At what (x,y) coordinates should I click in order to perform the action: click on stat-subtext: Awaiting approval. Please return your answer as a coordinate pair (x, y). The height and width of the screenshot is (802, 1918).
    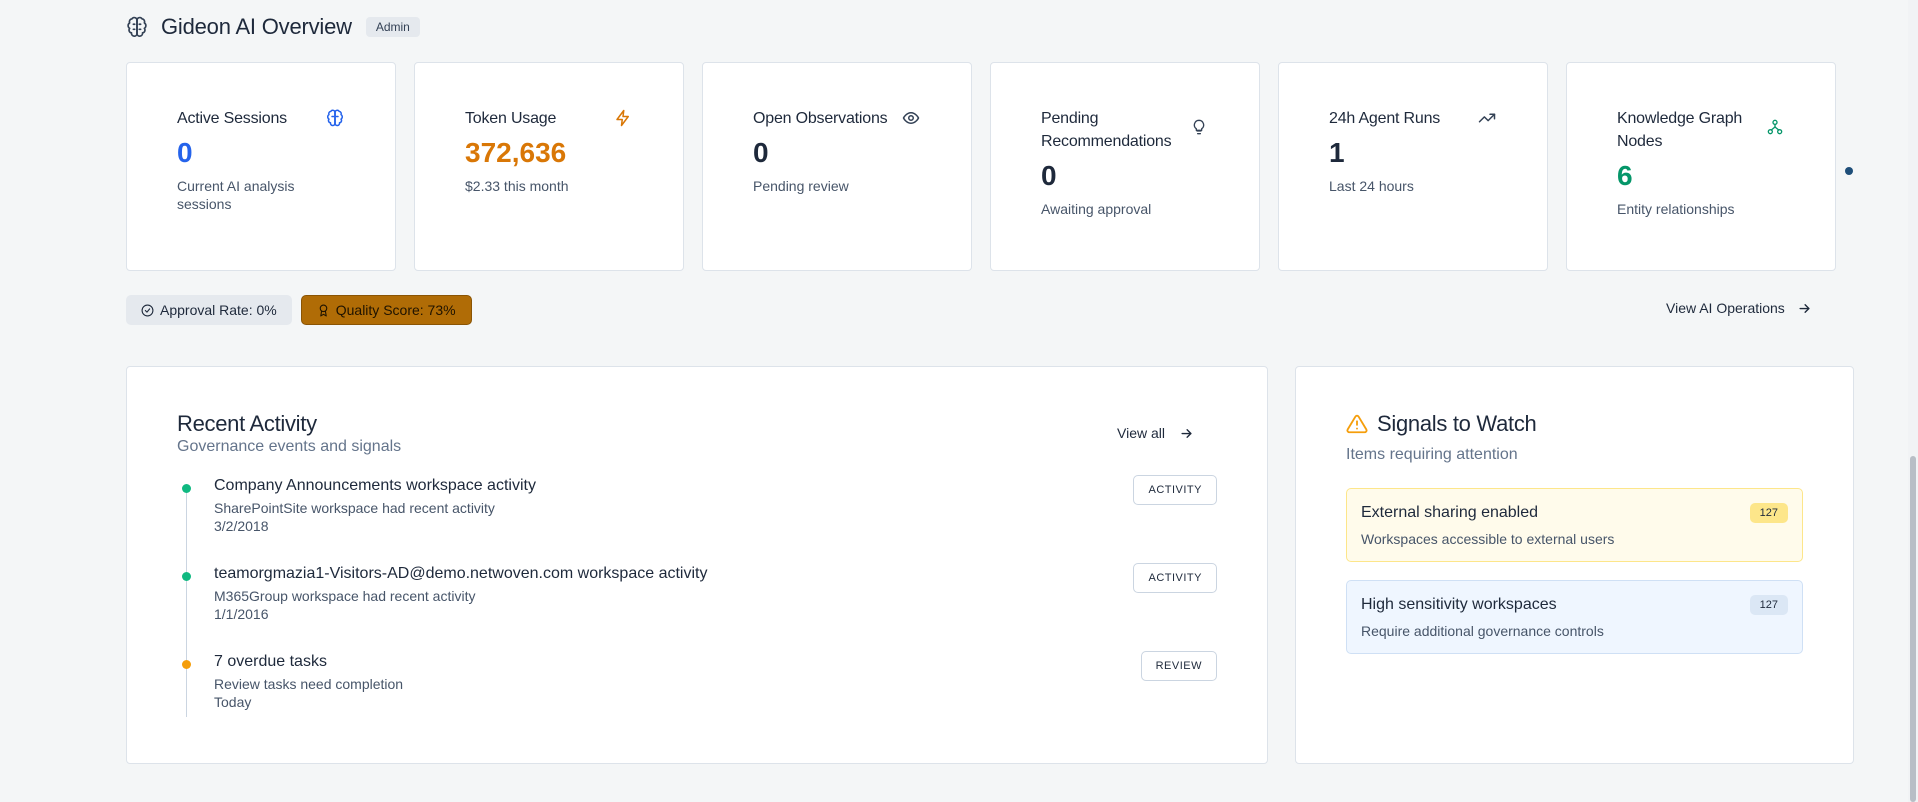
    Looking at the image, I should click on (1096, 209).